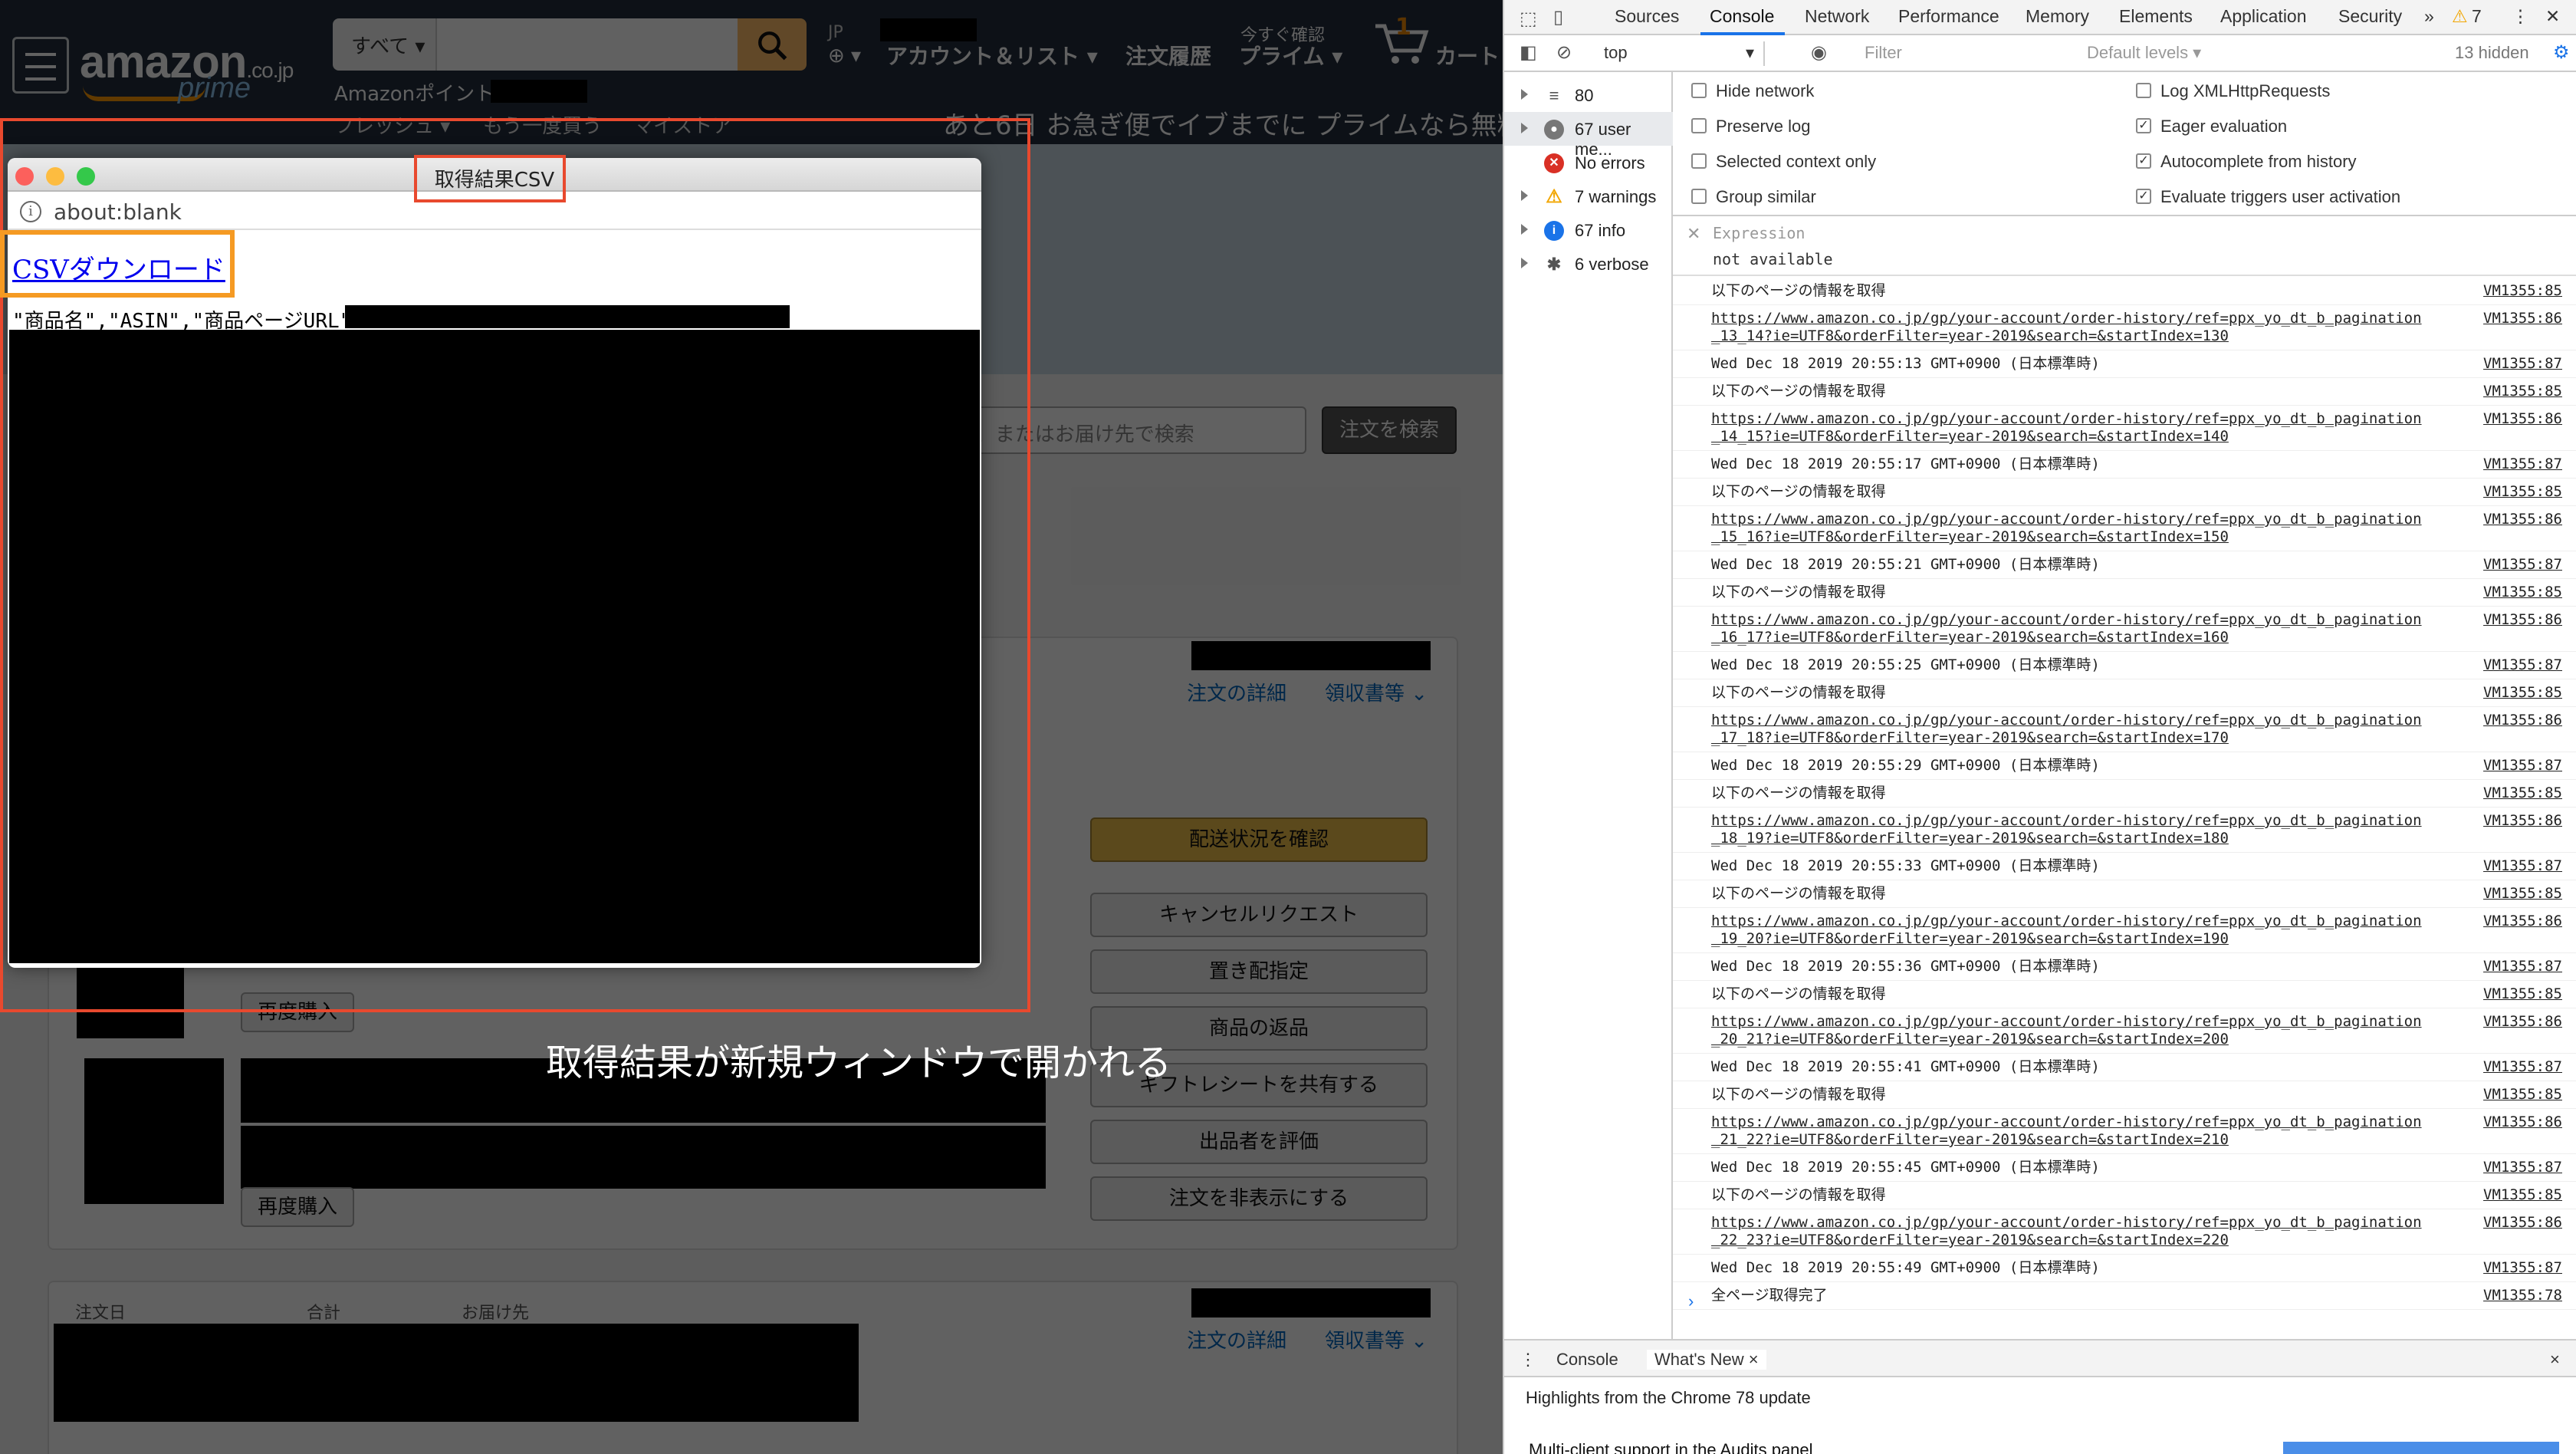  I want to click on kebab-menu-icon: ⋮, so click(2521, 16).